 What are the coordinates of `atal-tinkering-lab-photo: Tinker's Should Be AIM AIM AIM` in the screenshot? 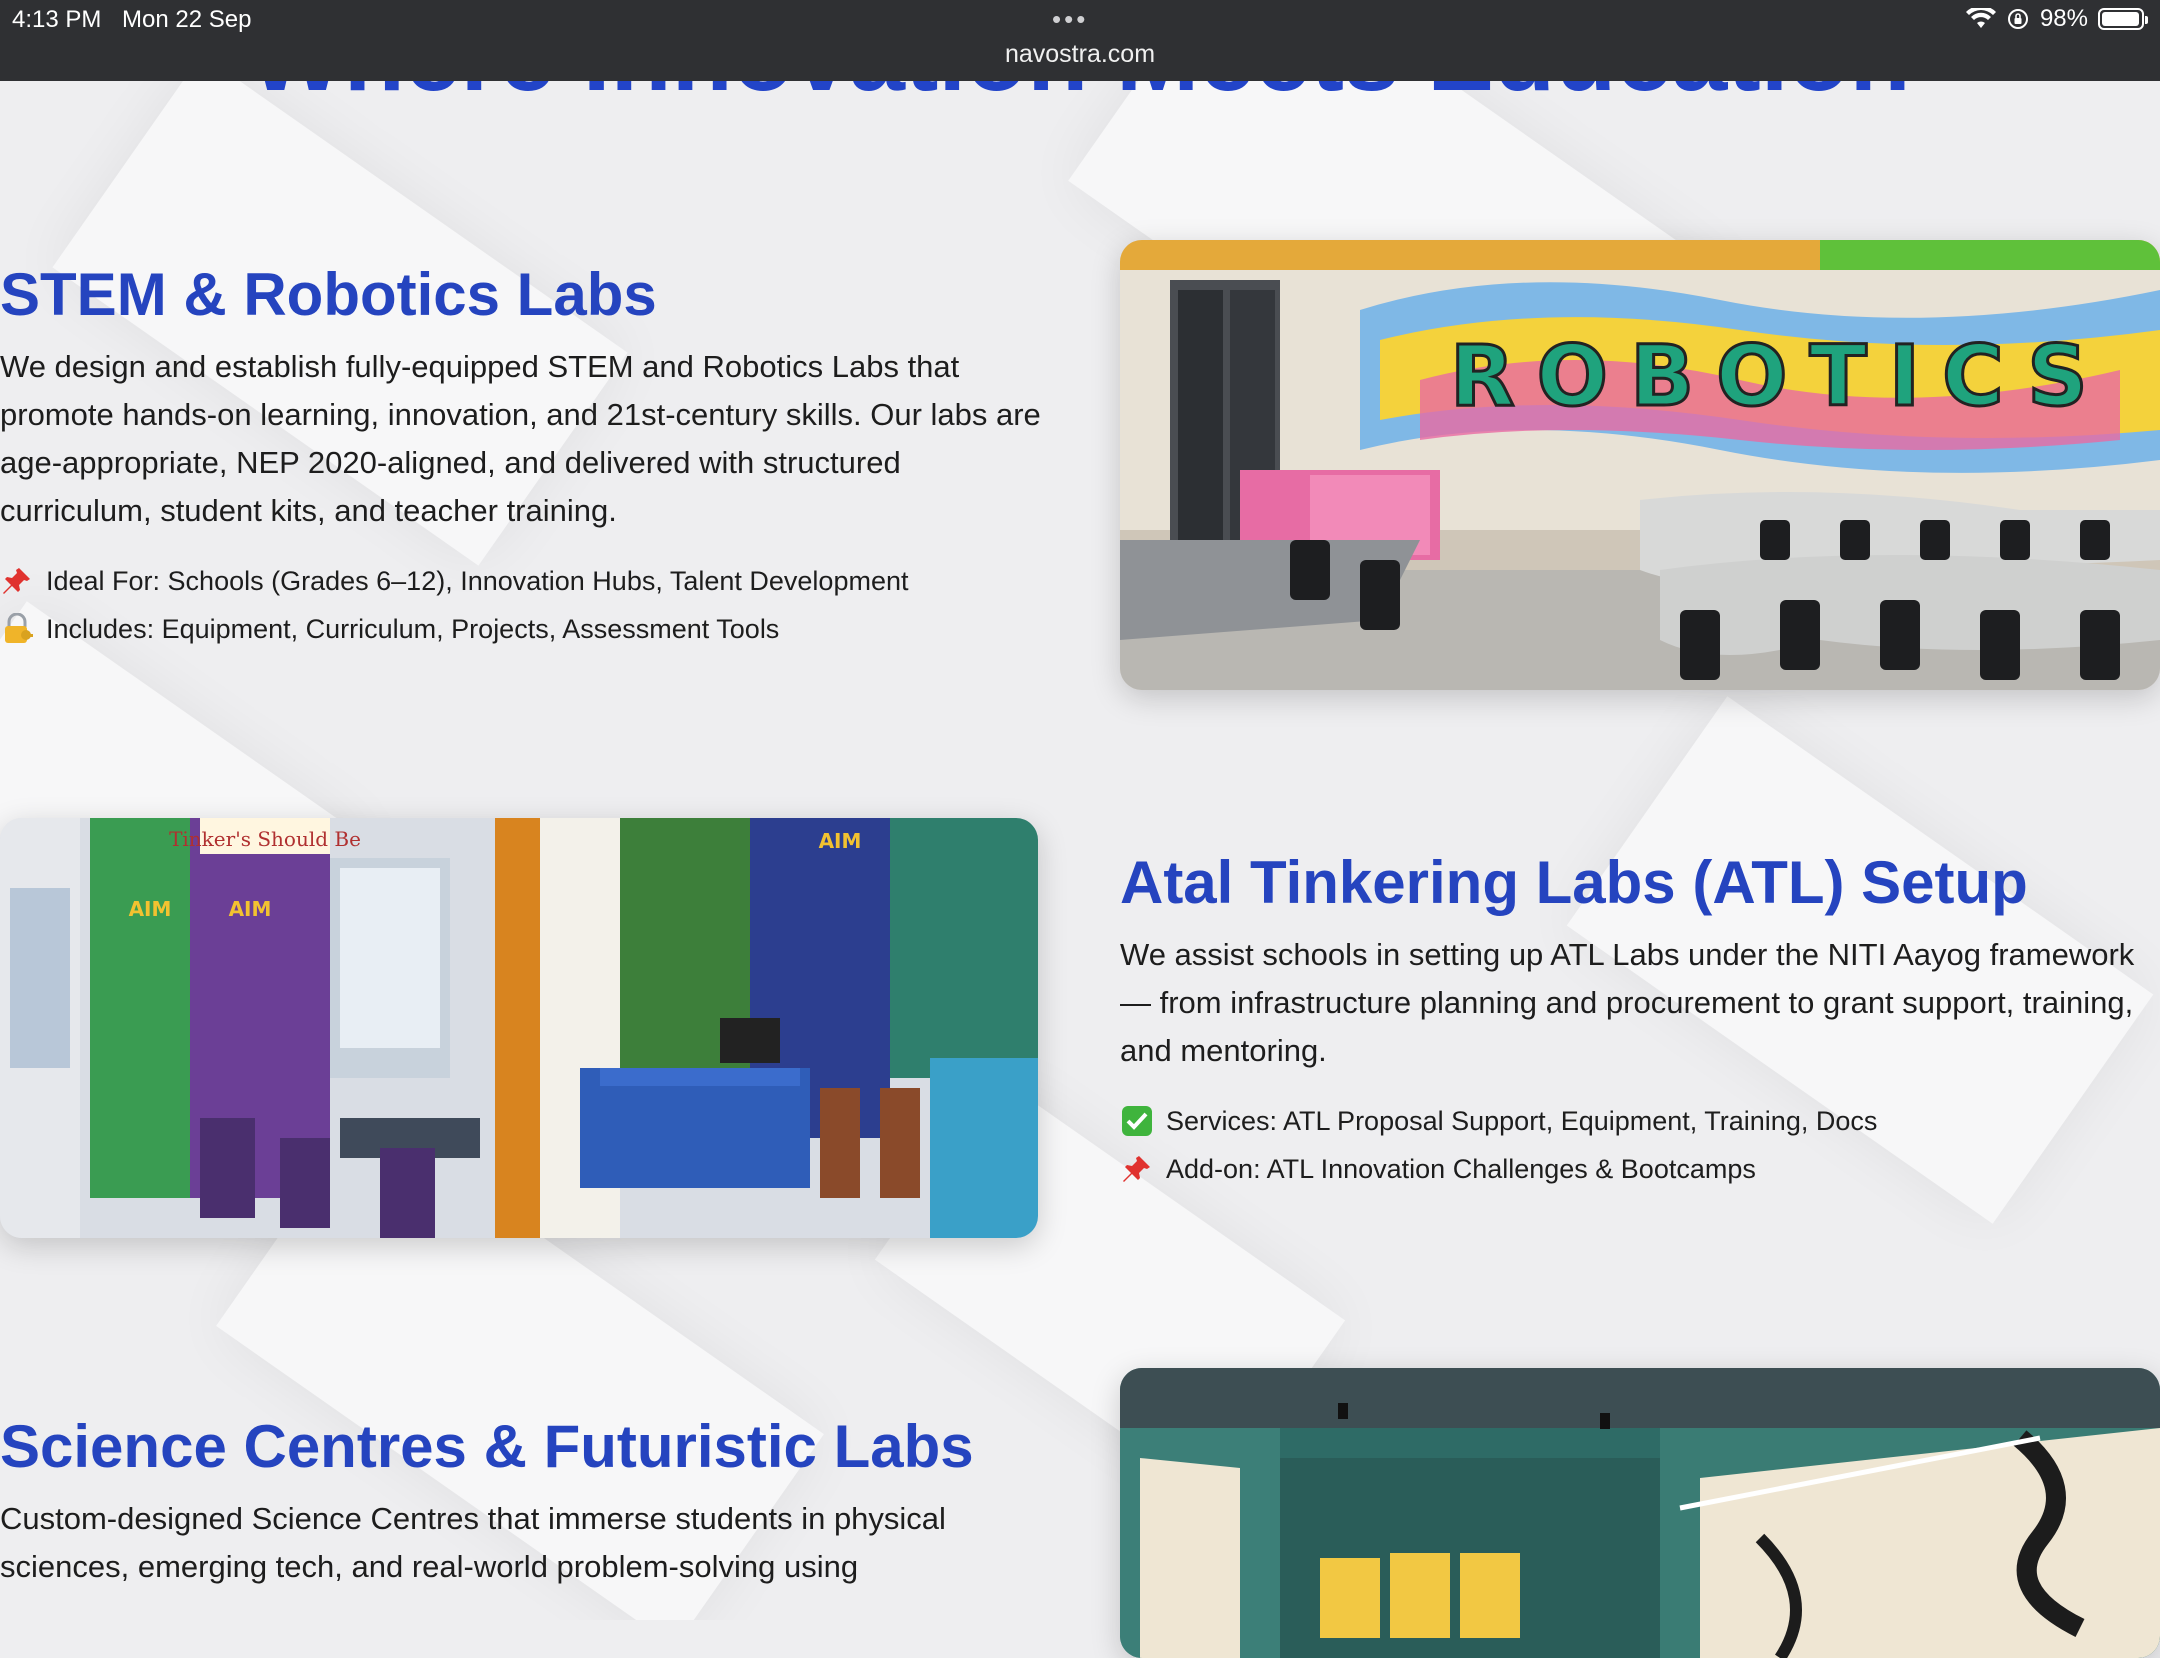 It's located at (519, 1028).